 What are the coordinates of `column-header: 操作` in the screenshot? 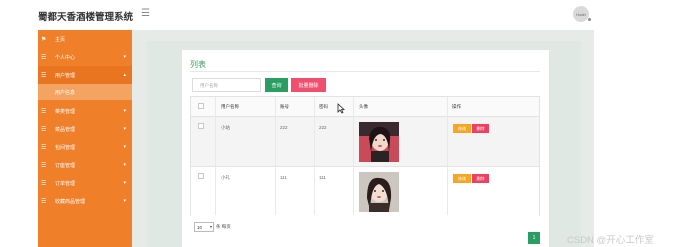 It's located at (456, 106).